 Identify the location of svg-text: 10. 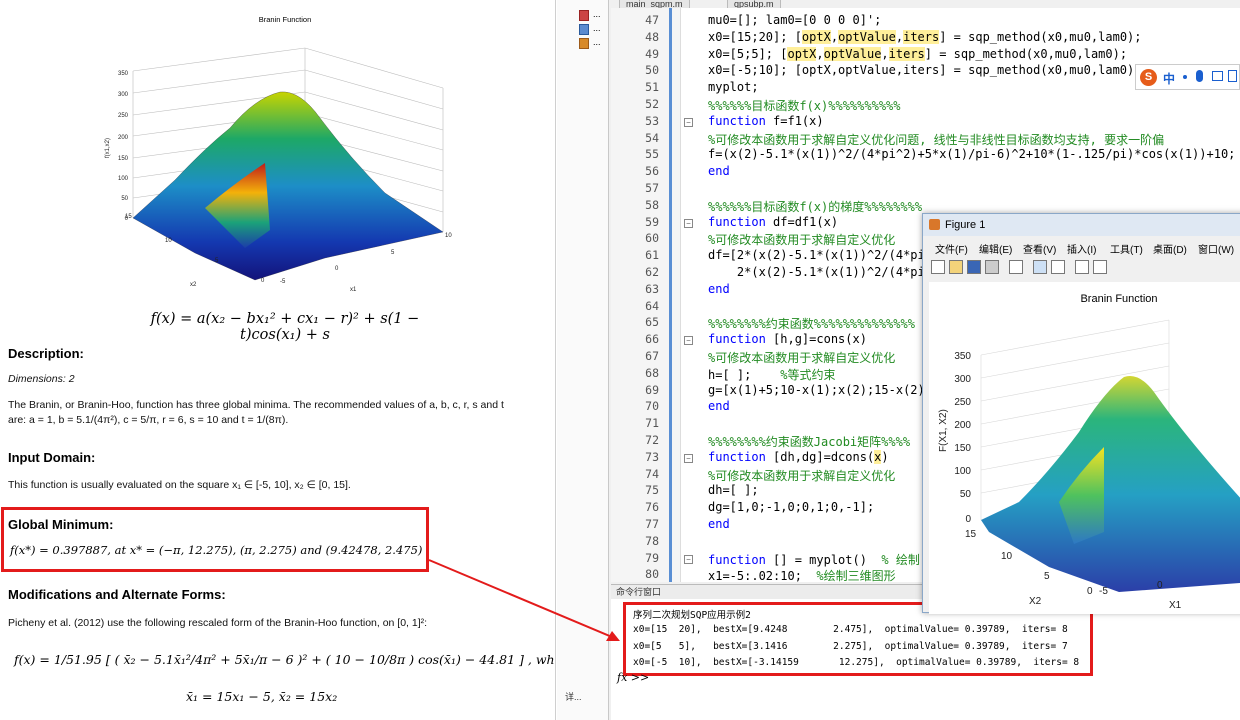
(1007, 556).